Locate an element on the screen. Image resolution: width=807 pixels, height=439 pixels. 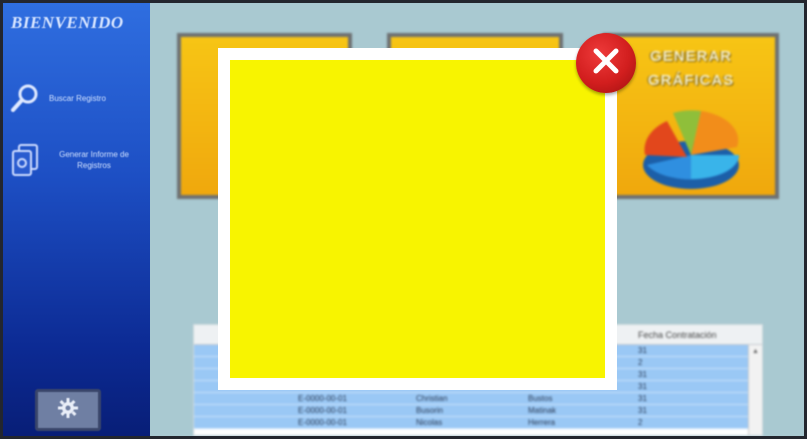
sidebar-item-report: Generar Informe de Registros is located at coordinates (74, 160).